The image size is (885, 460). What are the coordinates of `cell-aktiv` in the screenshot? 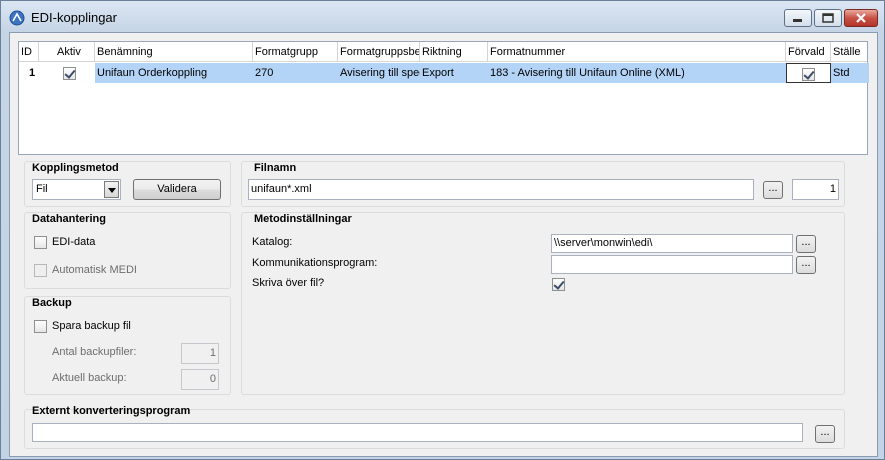 It's located at (67, 73).